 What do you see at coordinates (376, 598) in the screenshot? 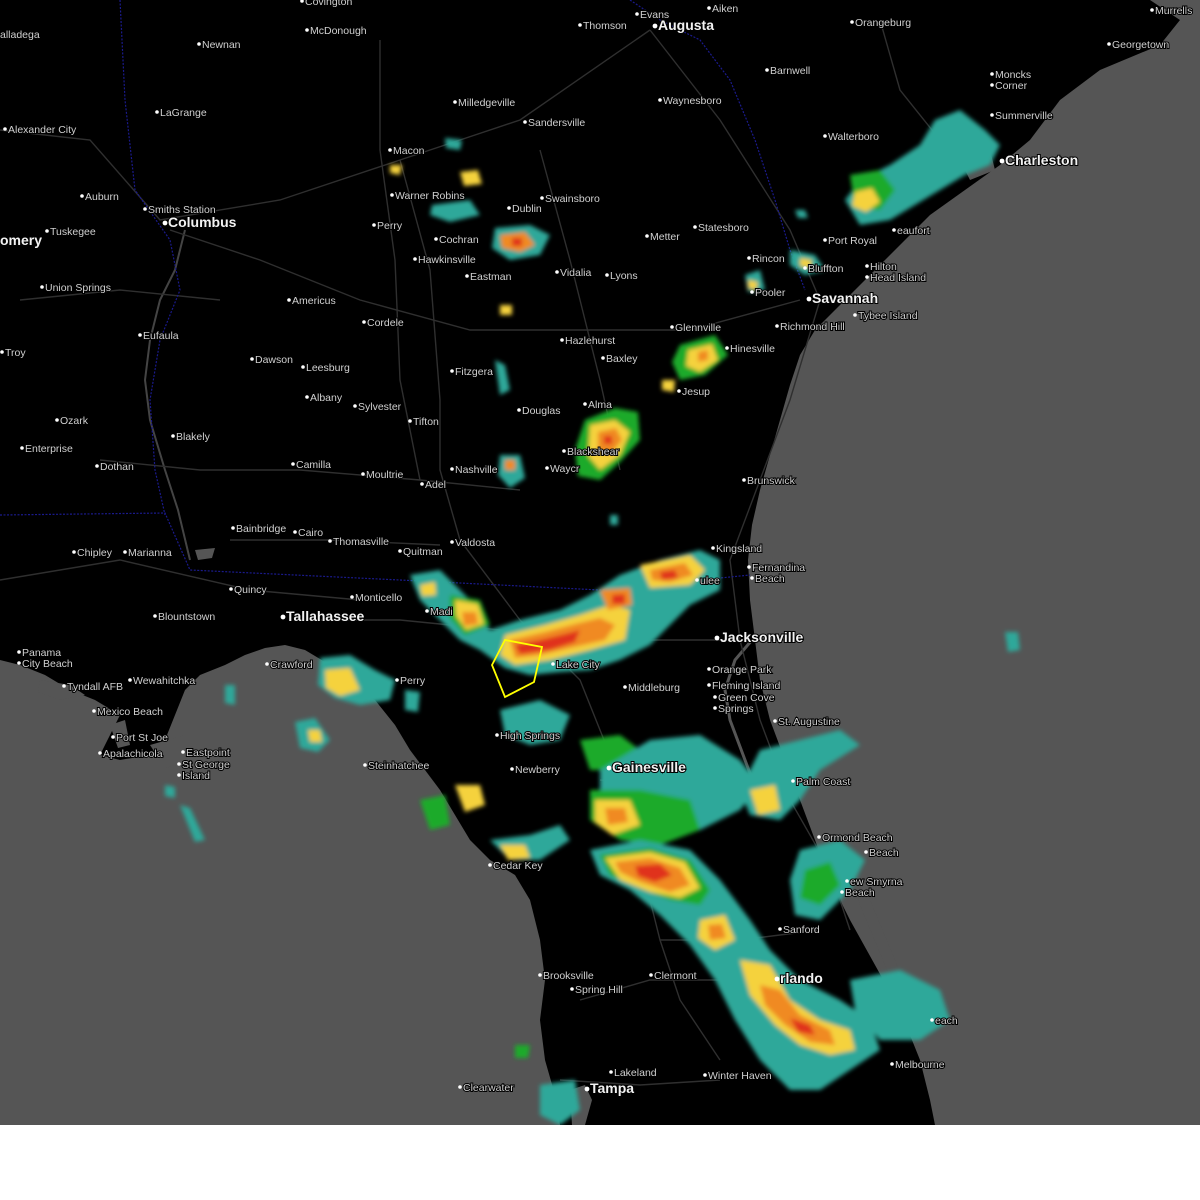
I see `city-monticello: Monticello` at bounding box center [376, 598].